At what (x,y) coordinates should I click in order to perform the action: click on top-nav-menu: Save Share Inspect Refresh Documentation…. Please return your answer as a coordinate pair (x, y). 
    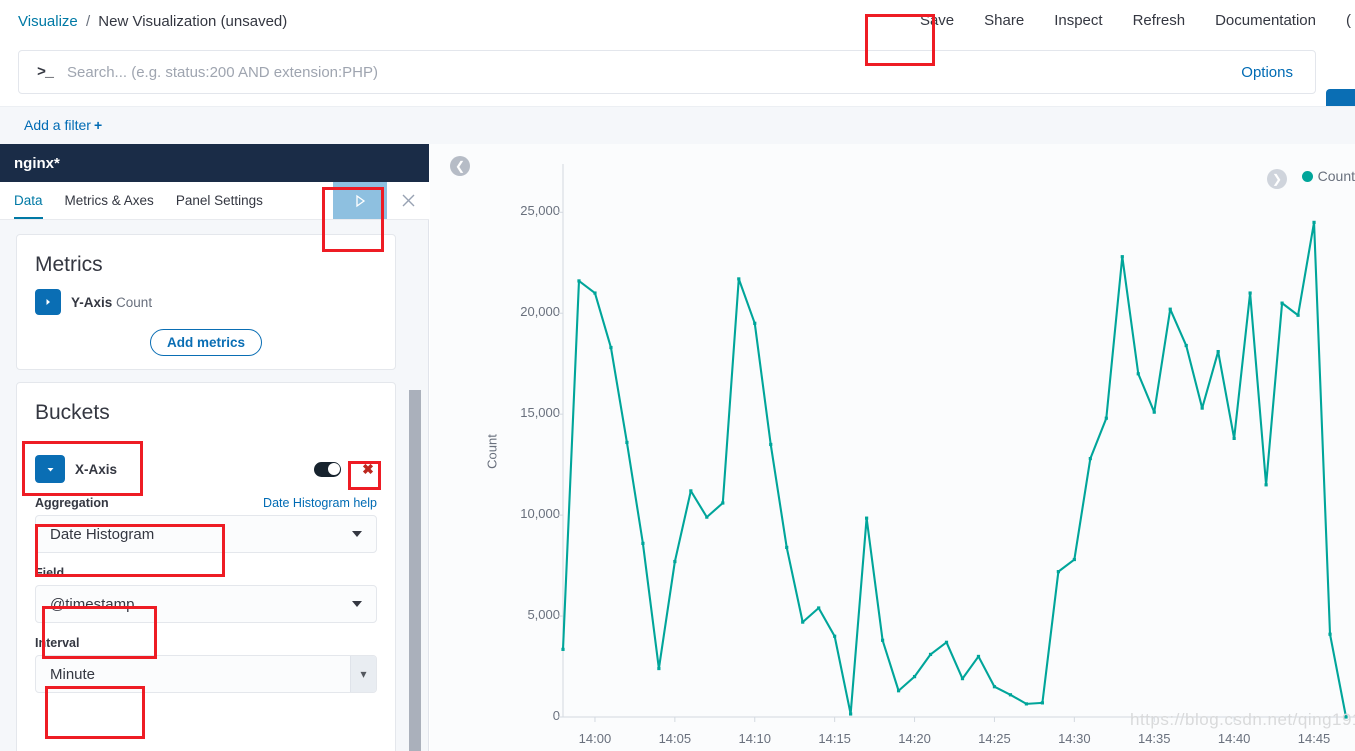
    Looking at the image, I should click on (1130, 20).